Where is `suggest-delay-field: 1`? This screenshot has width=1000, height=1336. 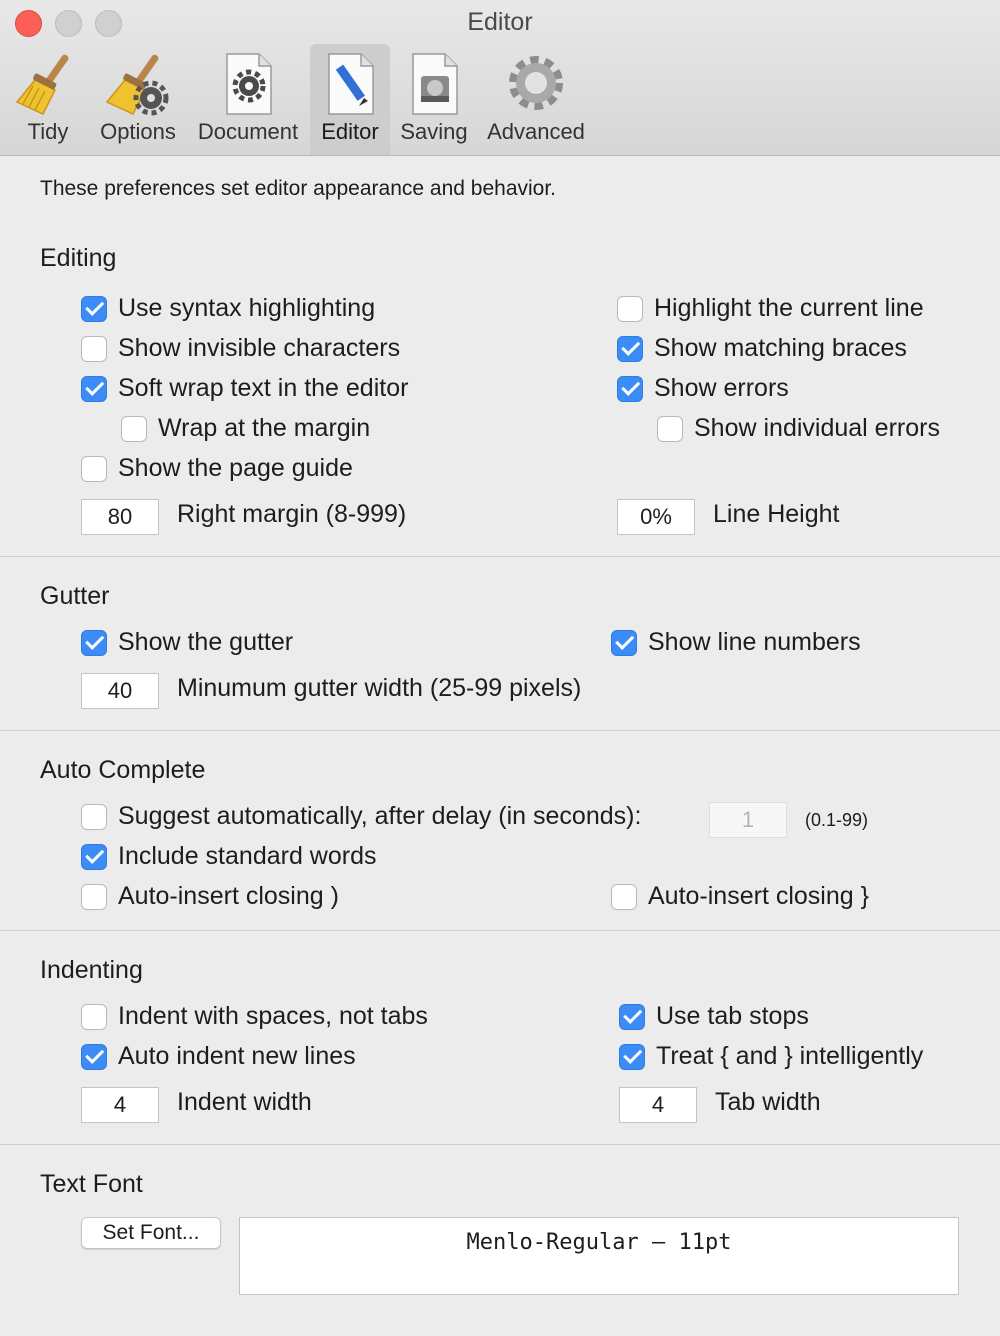
suggest-delay-field: 1 is located at coordinates (748, 820).